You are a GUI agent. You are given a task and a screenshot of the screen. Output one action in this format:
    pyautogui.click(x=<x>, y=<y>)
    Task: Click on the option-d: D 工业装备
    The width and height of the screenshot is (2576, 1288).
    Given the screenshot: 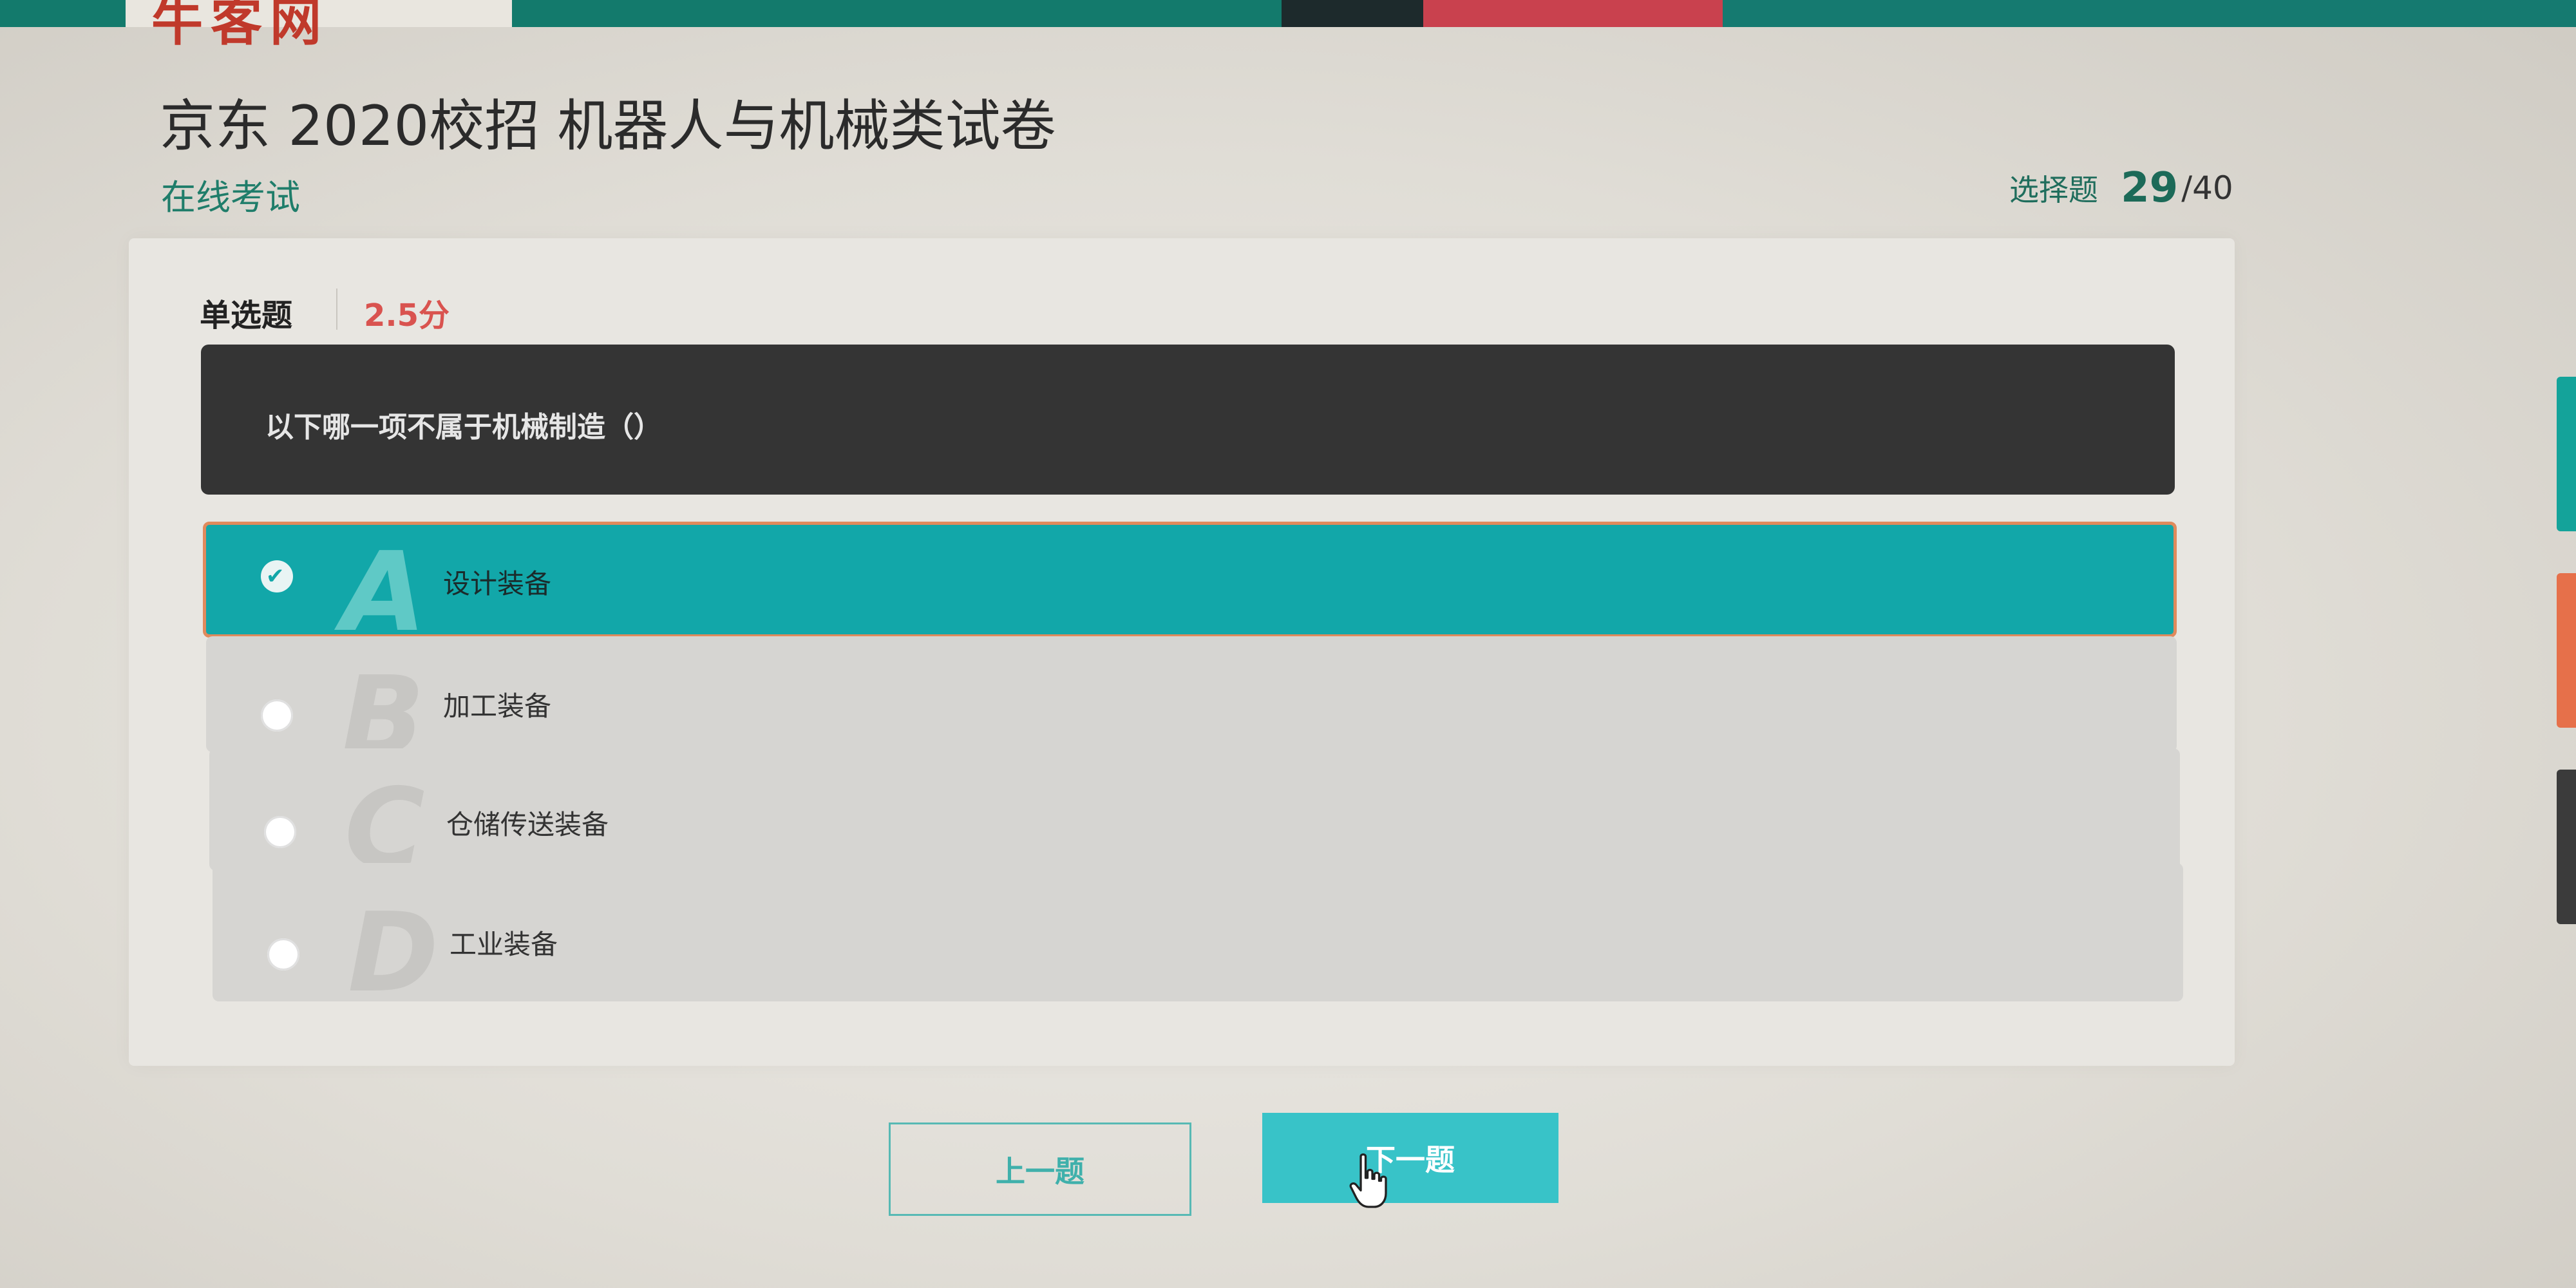 What is the action you would take?
    pyautogui.click(x=1198, y=936)
    